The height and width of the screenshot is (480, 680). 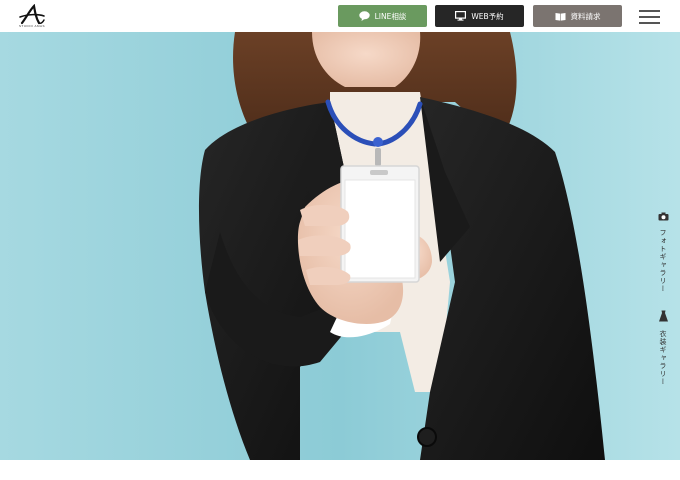 What do you see at coordinates (31, 26) in the screenshot?
I see `logo-subtext: STUDIO AMAS` at bounding box center [31, 26].